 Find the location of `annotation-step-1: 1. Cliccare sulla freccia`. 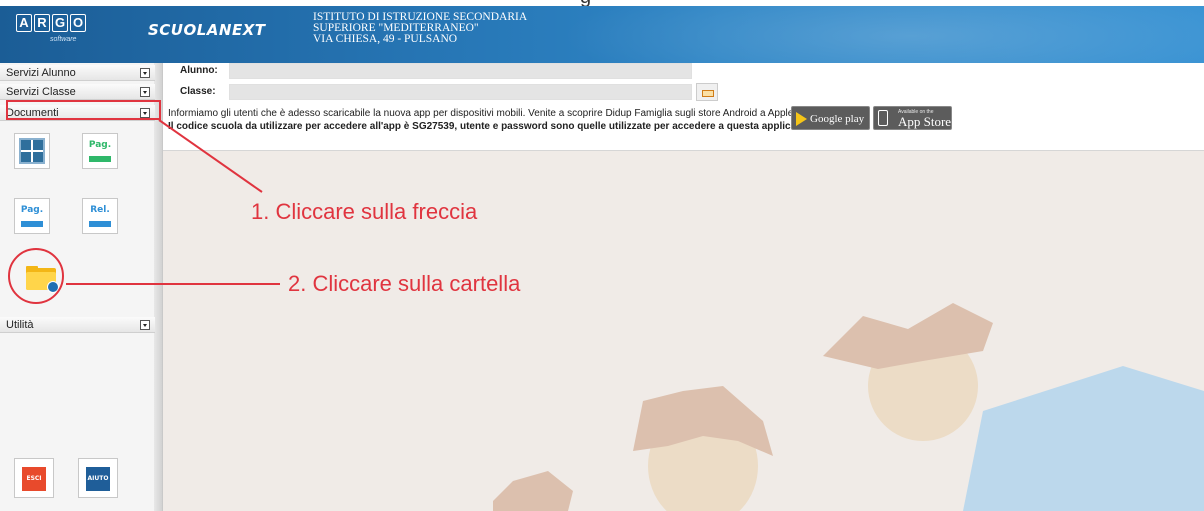

annotation-step-1: 1. Cliccare sulla freccia is located at coordinates (364, 211).